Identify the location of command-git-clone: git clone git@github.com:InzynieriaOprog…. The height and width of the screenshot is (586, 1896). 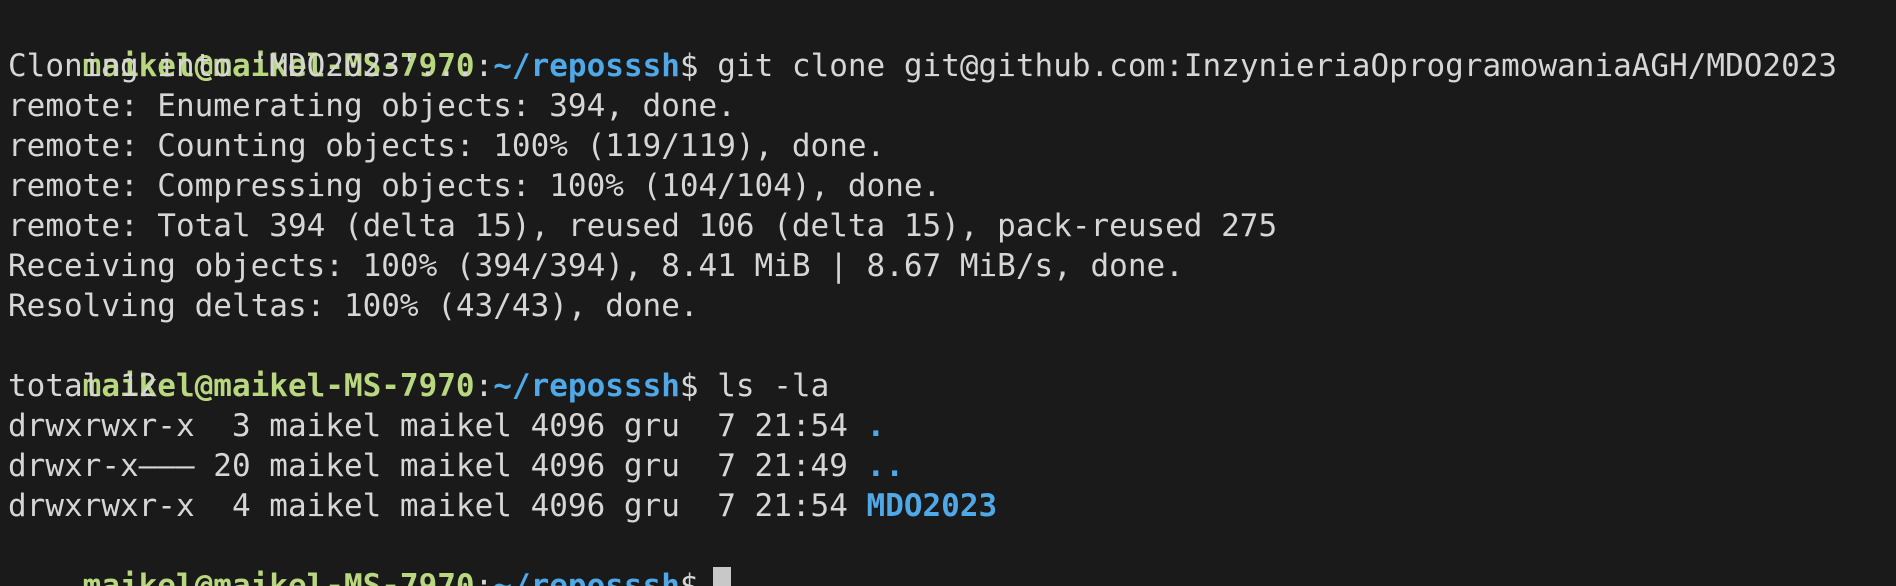
(1277, 66).